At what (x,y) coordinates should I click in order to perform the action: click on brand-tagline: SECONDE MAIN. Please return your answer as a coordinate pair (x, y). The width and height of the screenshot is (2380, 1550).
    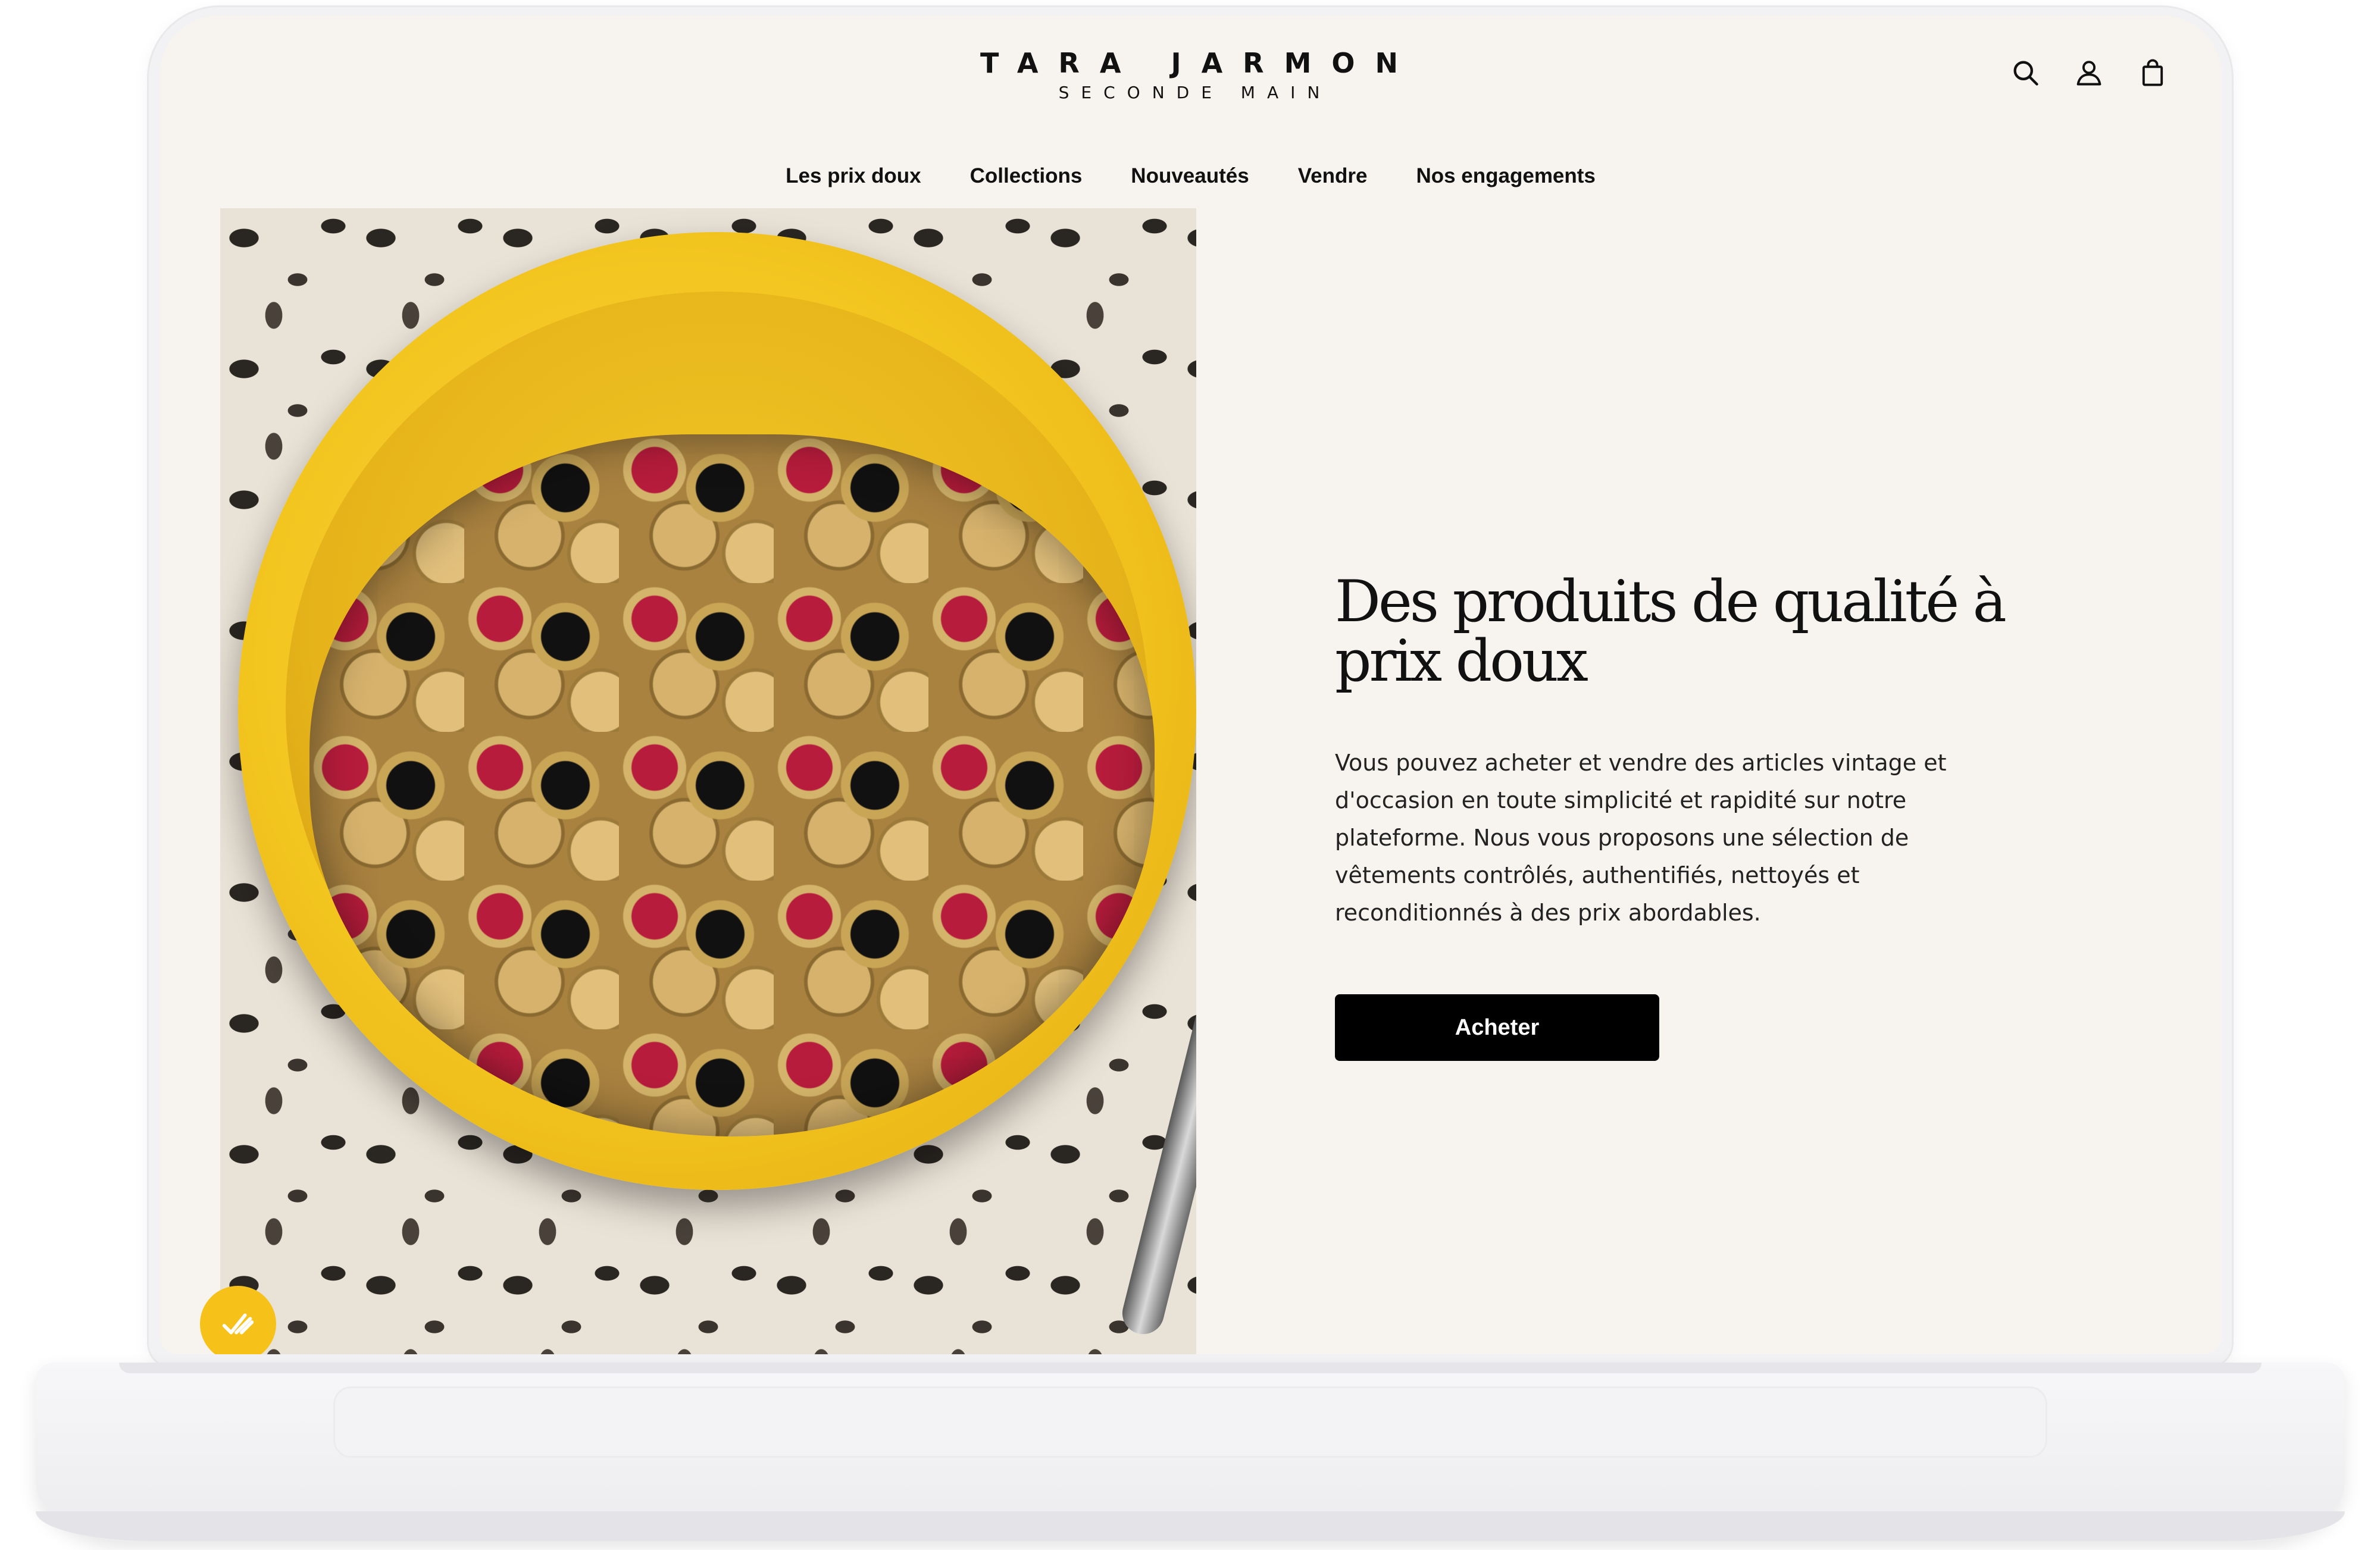
    Looking at the image, I should click on (1195, 92).